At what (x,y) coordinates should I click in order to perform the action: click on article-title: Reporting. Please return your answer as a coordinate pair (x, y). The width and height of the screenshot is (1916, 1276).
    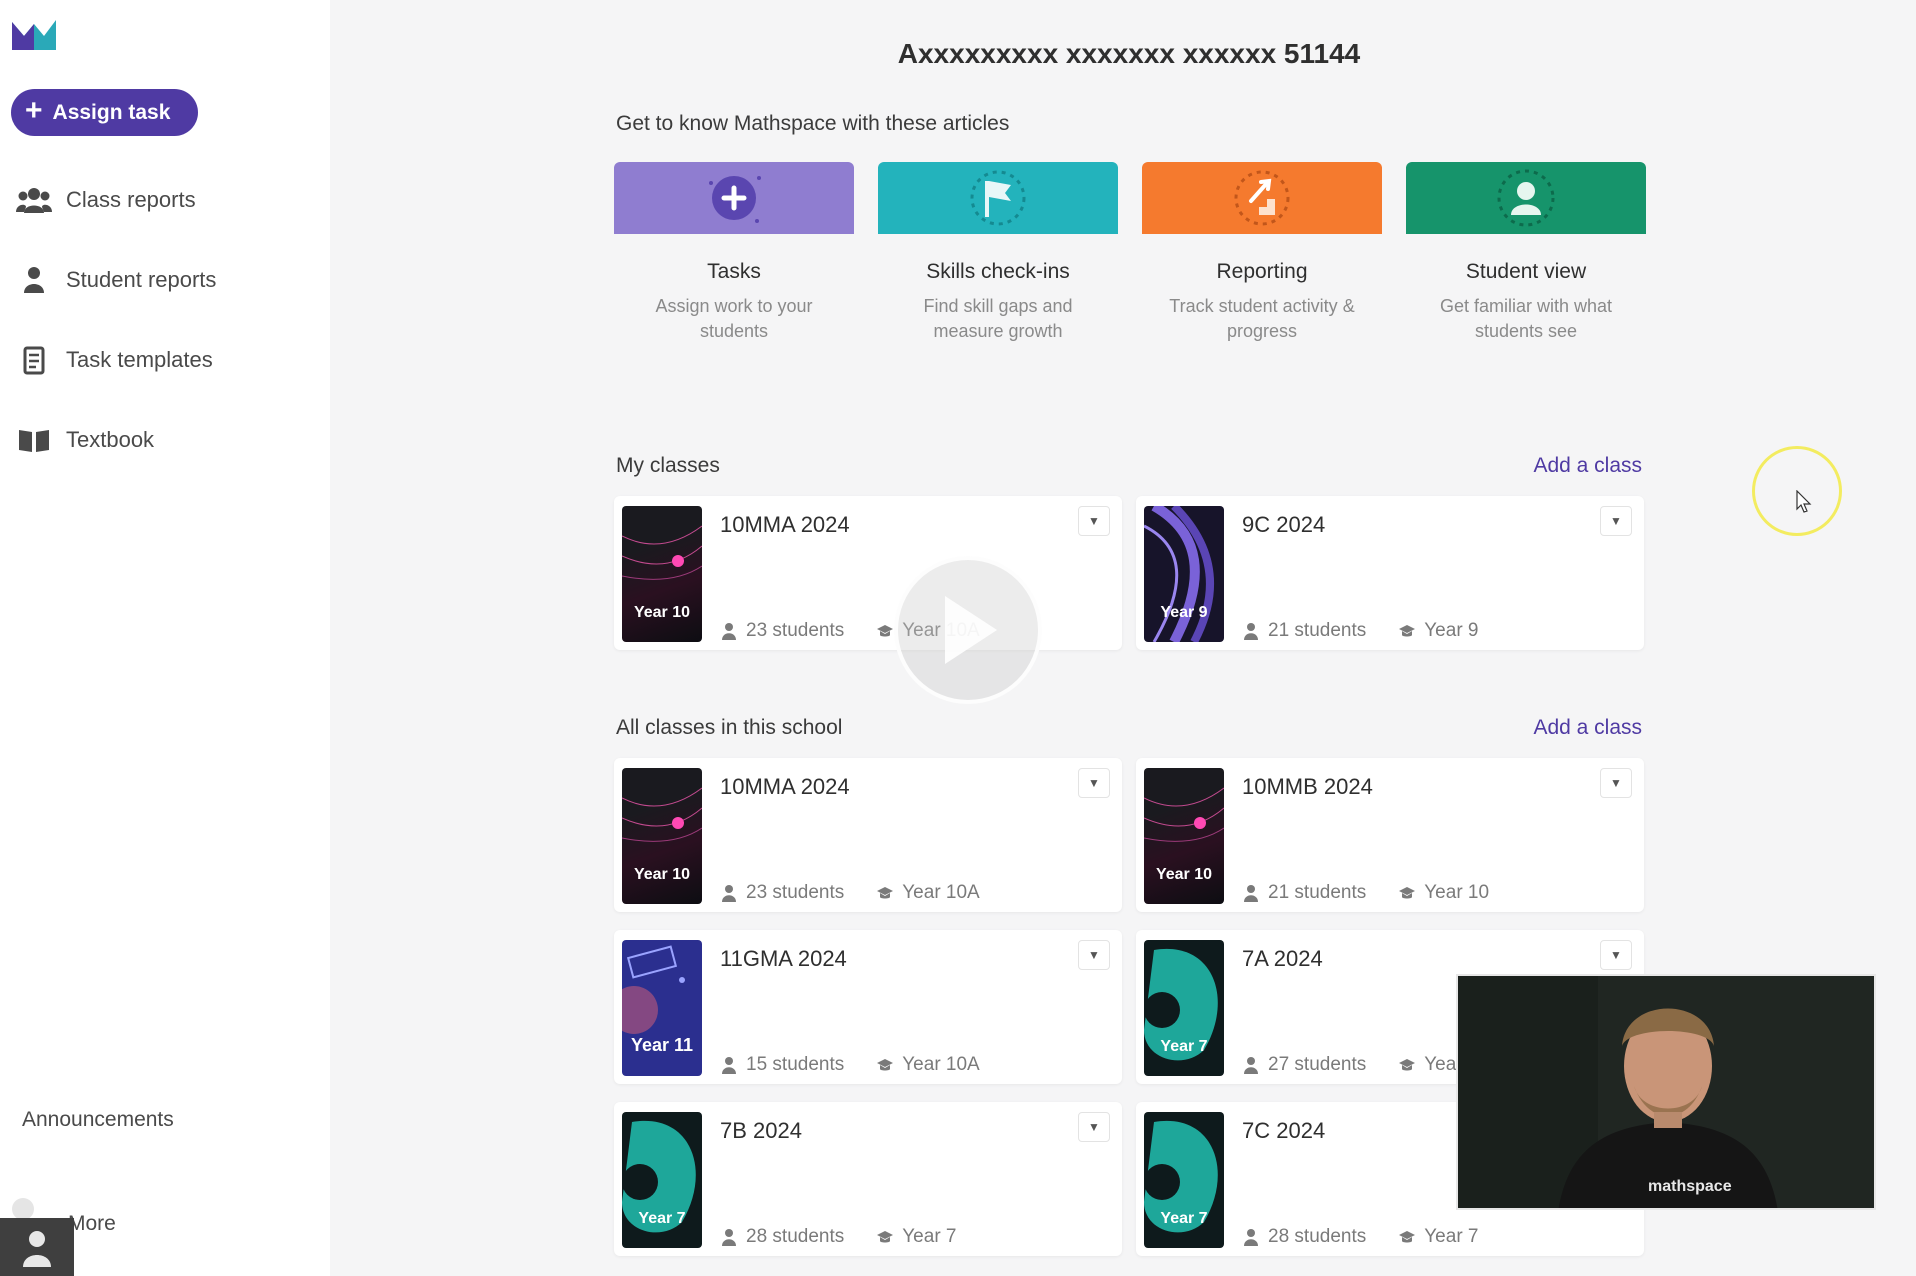
    Looking at the image, I should click on (1262, 271).